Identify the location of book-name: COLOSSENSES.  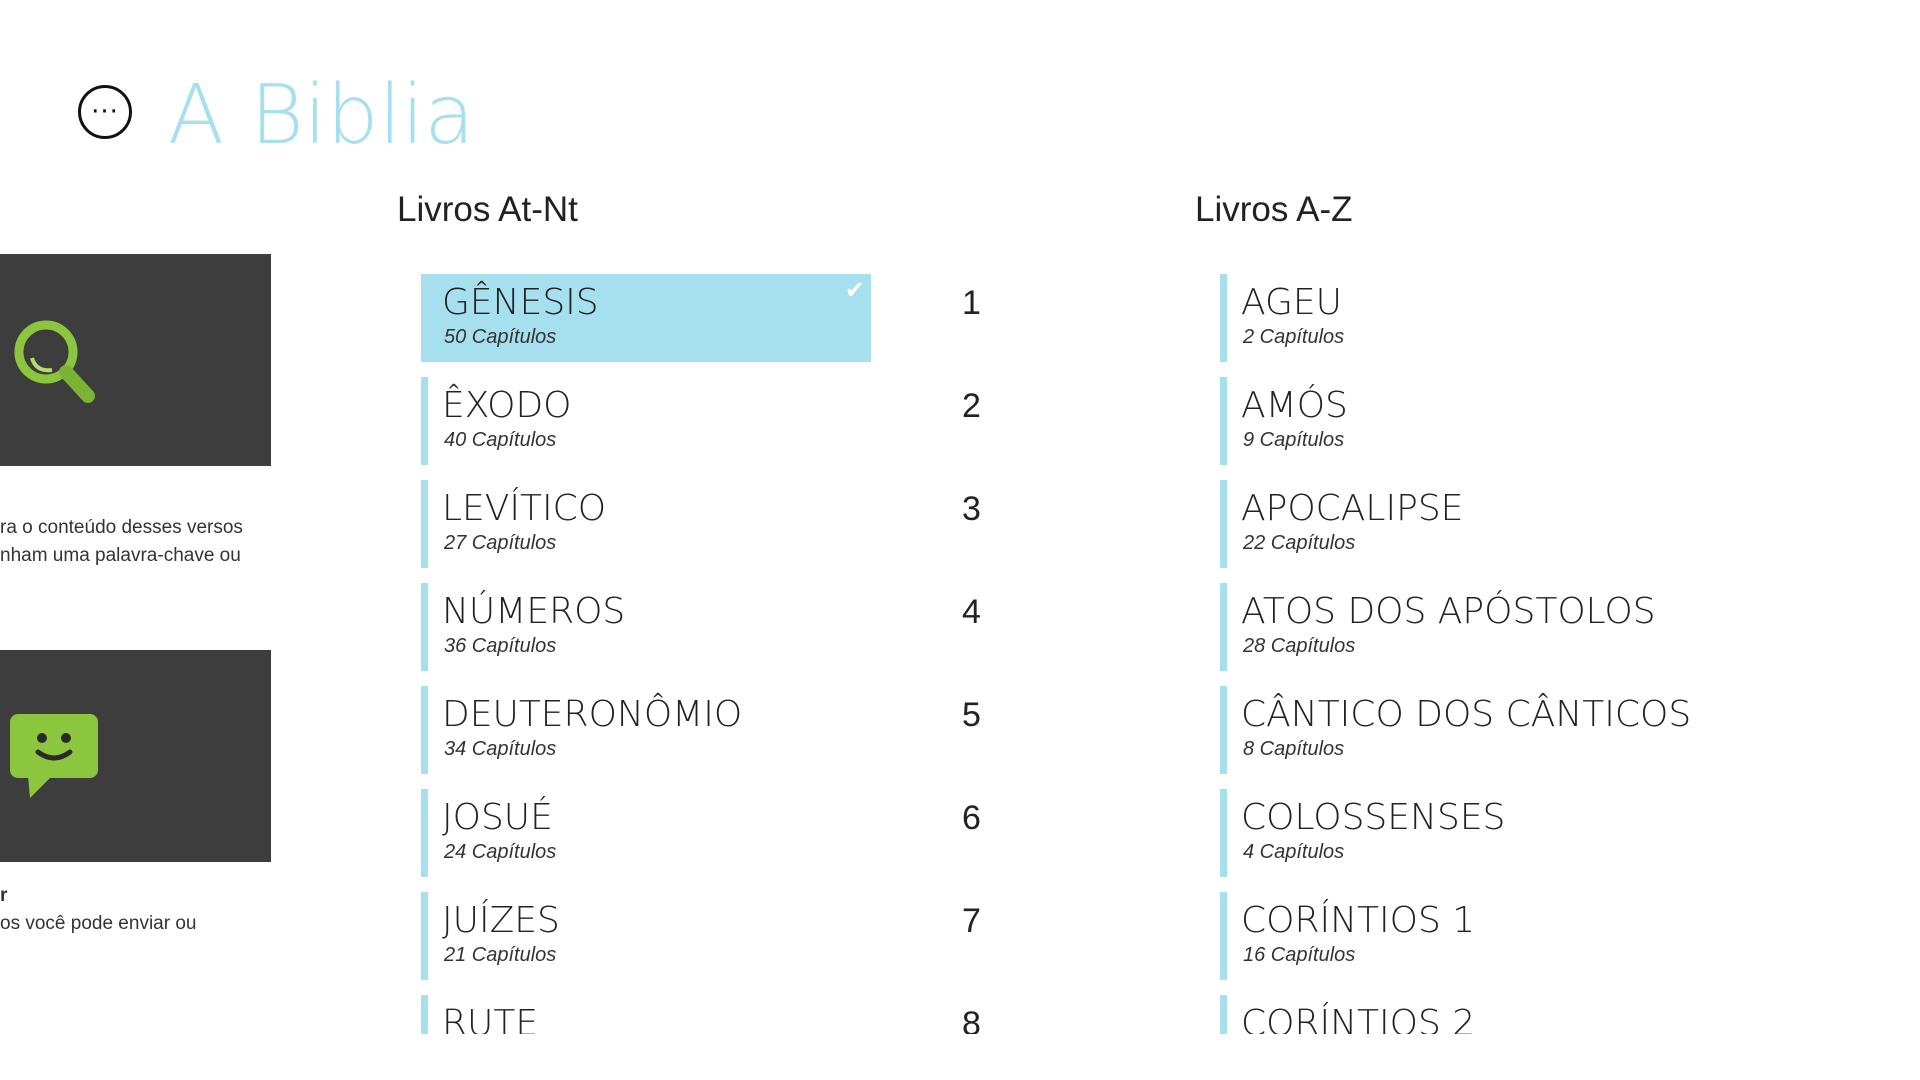
(1373, 817).